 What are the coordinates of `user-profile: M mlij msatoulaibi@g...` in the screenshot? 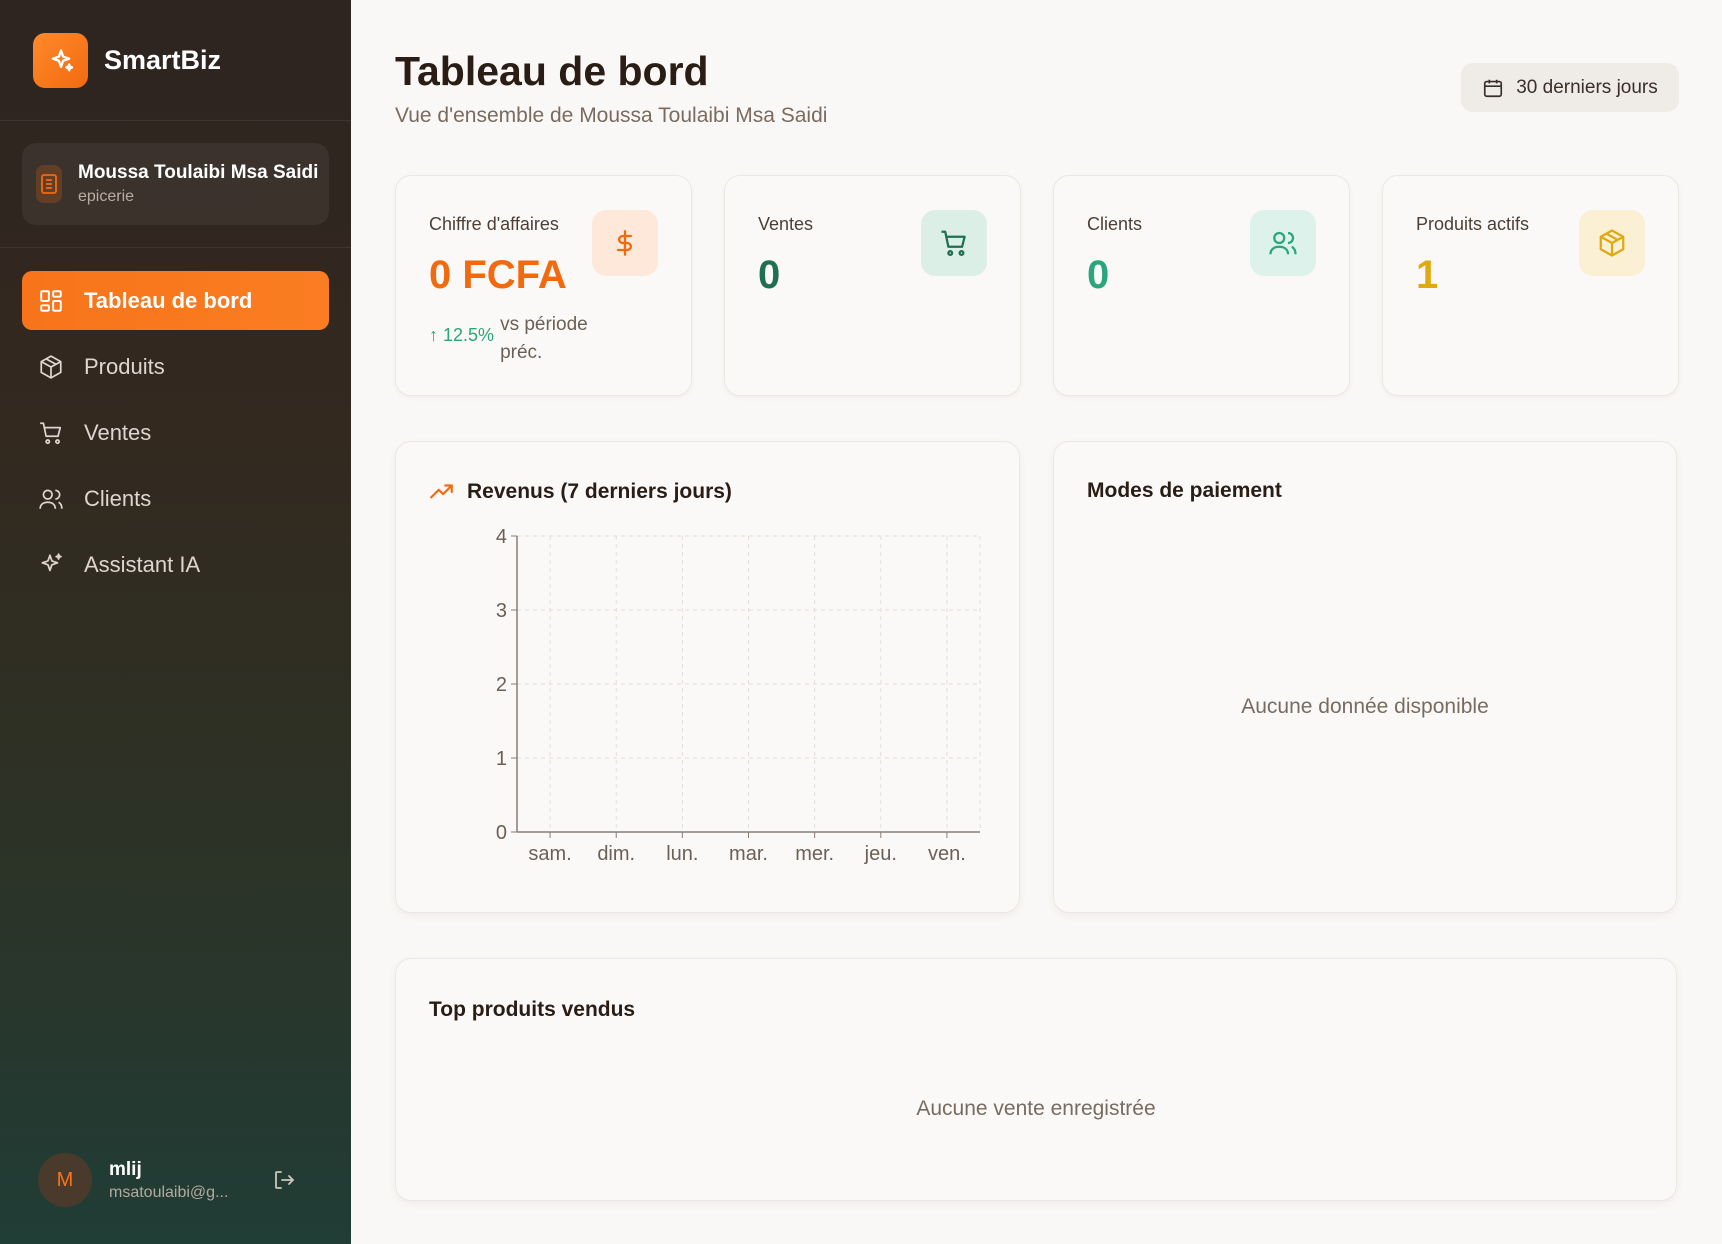 It's located at (173, 1180).